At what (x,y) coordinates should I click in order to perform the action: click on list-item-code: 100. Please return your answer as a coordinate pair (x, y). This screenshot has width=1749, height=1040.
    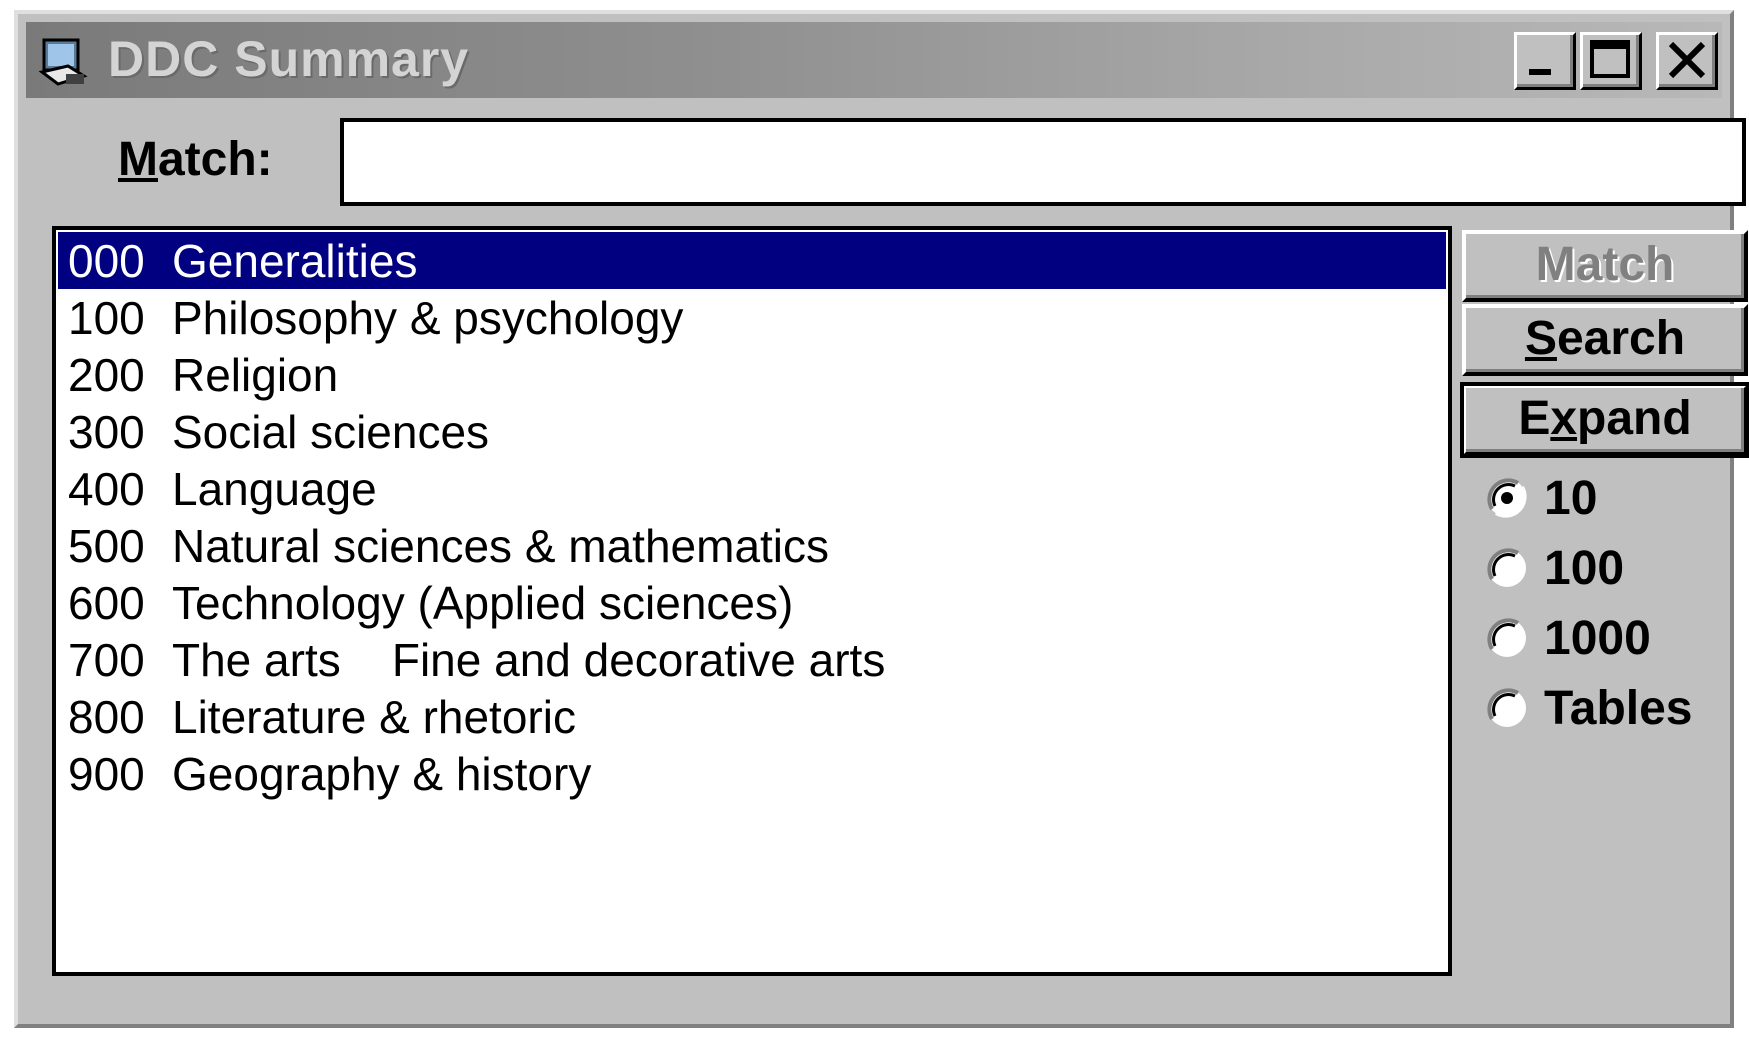
    Looking at the image, I should click on (106, 317).